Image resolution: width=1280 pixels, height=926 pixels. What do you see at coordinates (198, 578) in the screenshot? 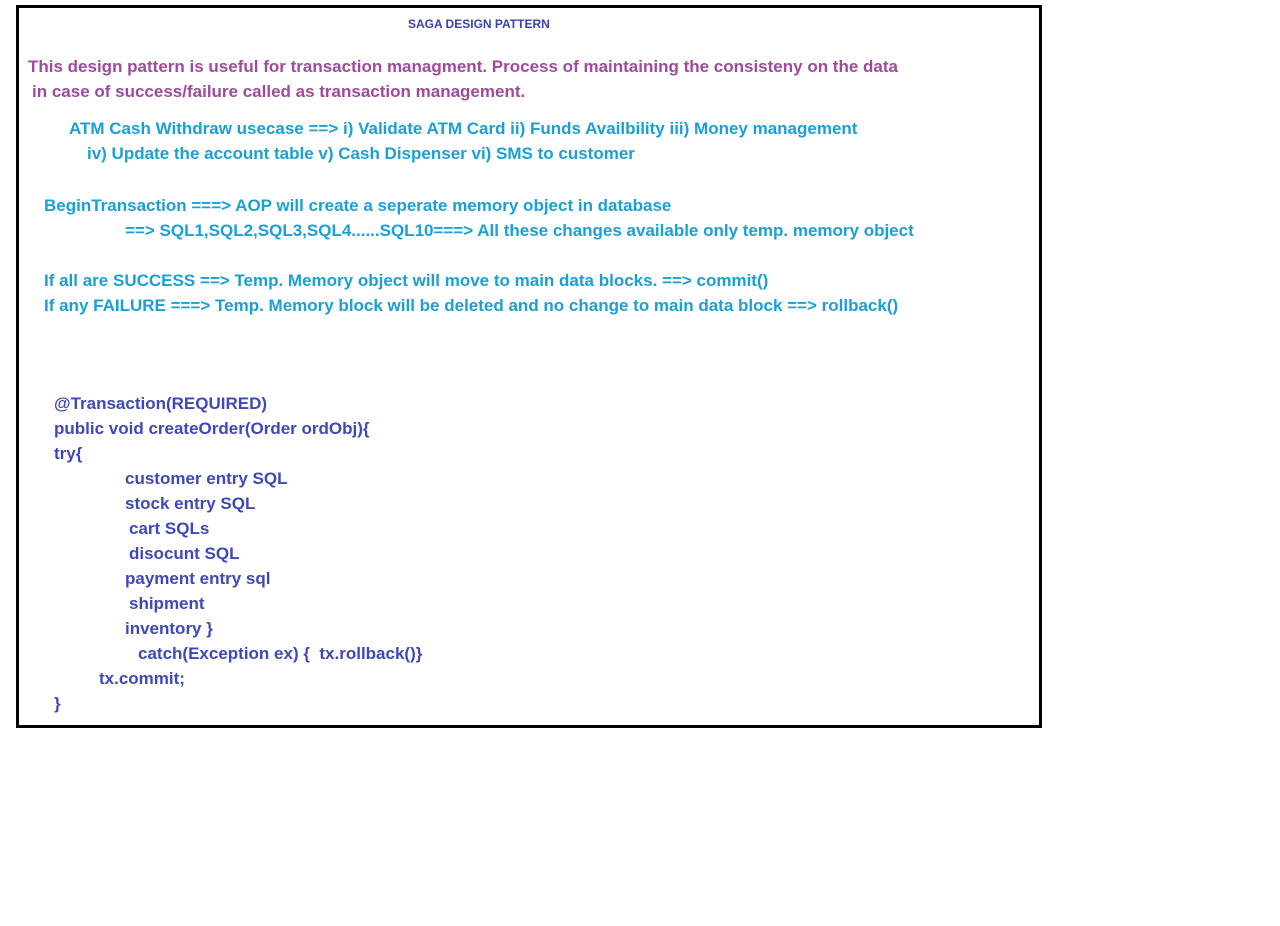
I see `code-payment-entry: payment entry sql` at bounding box center [198, 578].